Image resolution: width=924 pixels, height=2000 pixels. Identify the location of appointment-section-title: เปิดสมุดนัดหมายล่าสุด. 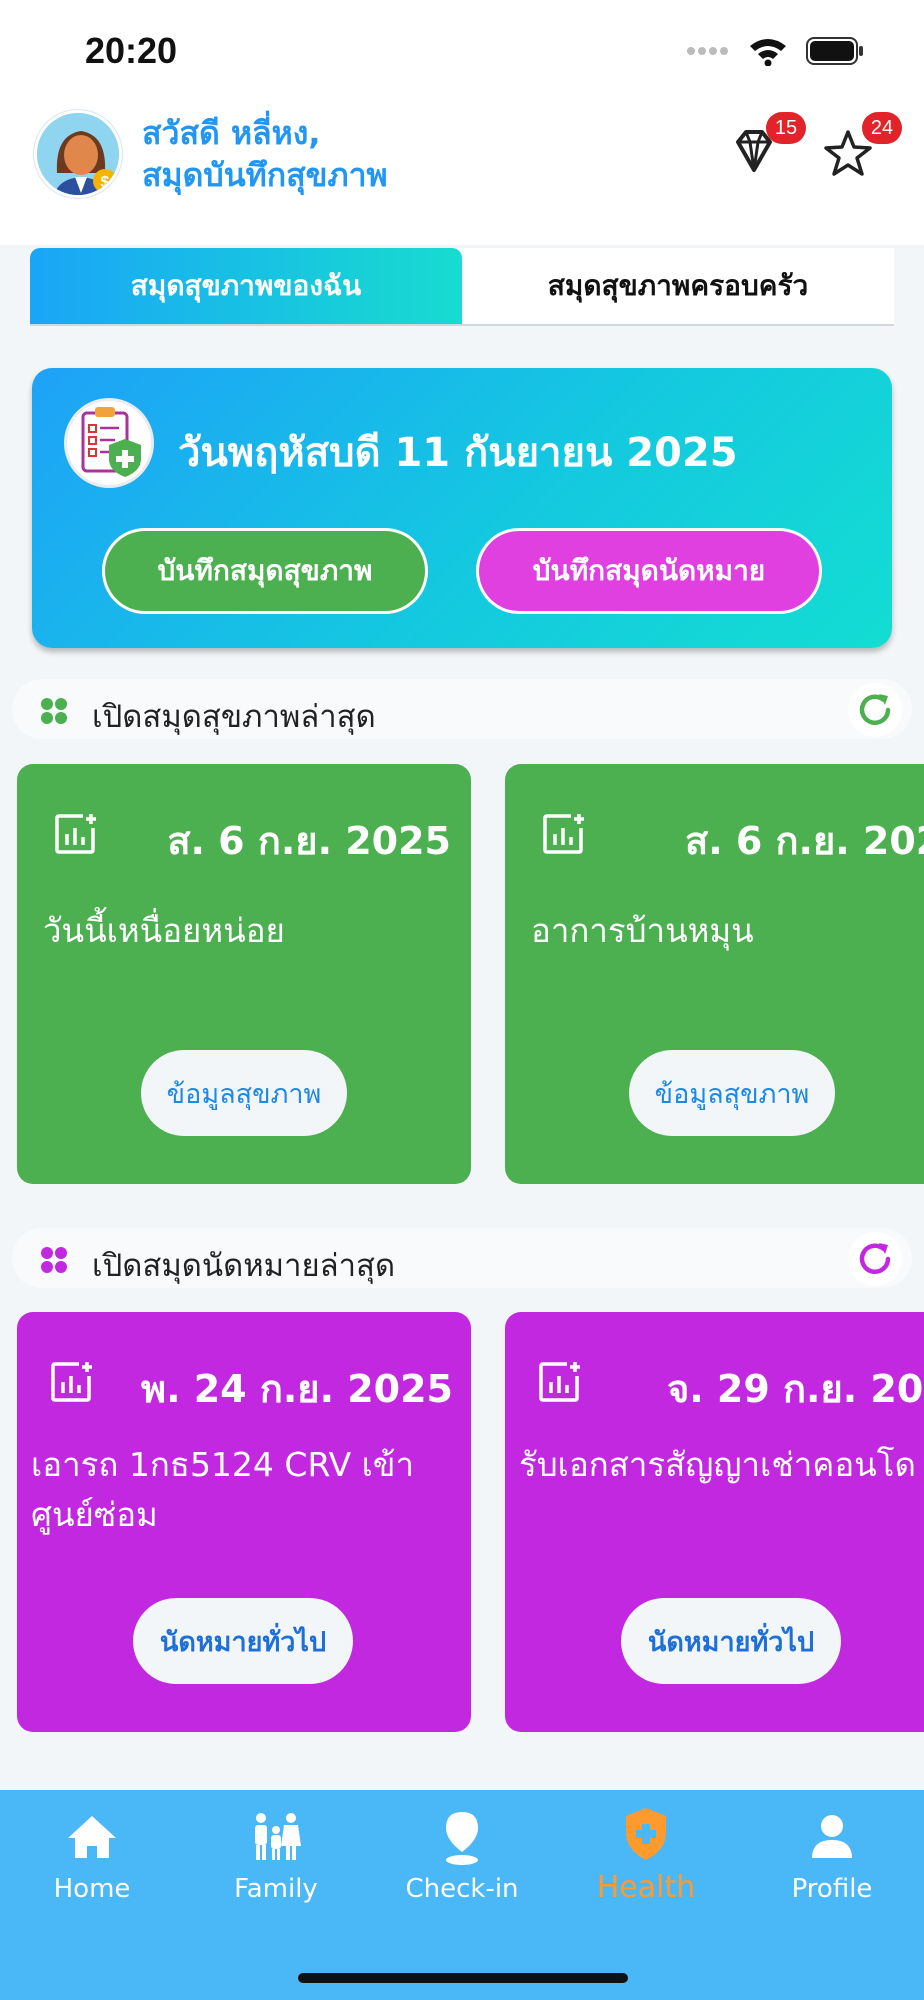
(244, 1266).